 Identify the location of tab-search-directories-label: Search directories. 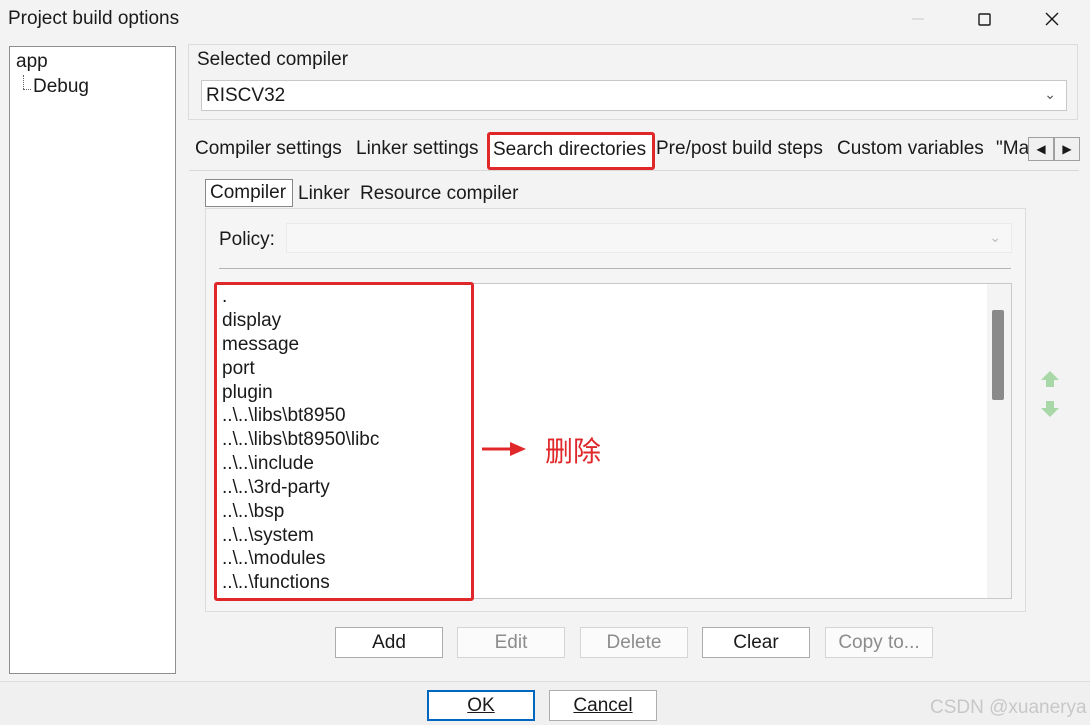
(570, 149).